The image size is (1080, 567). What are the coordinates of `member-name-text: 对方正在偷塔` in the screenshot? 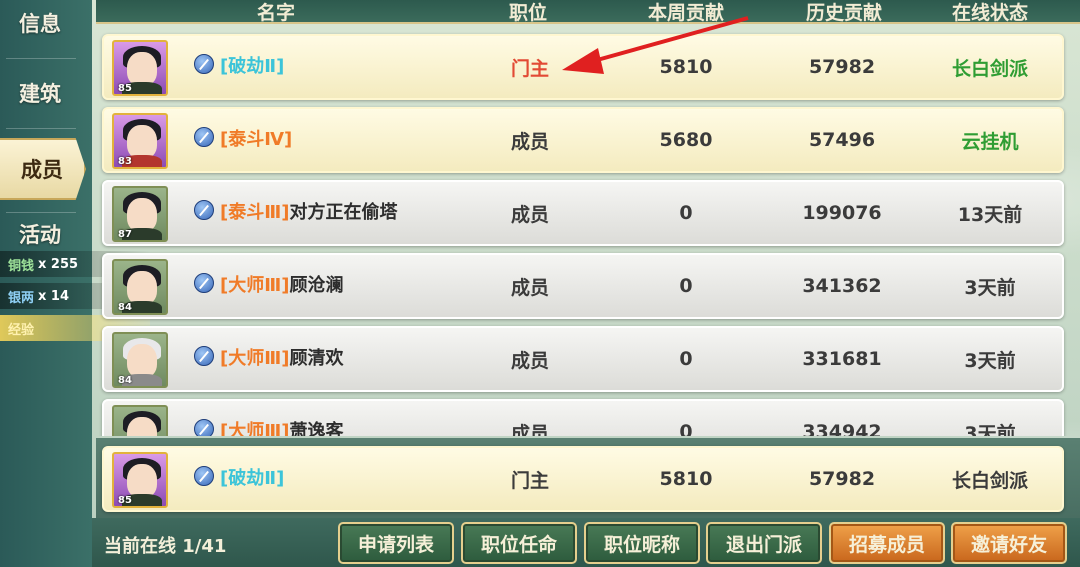 It's located at (343, 212).